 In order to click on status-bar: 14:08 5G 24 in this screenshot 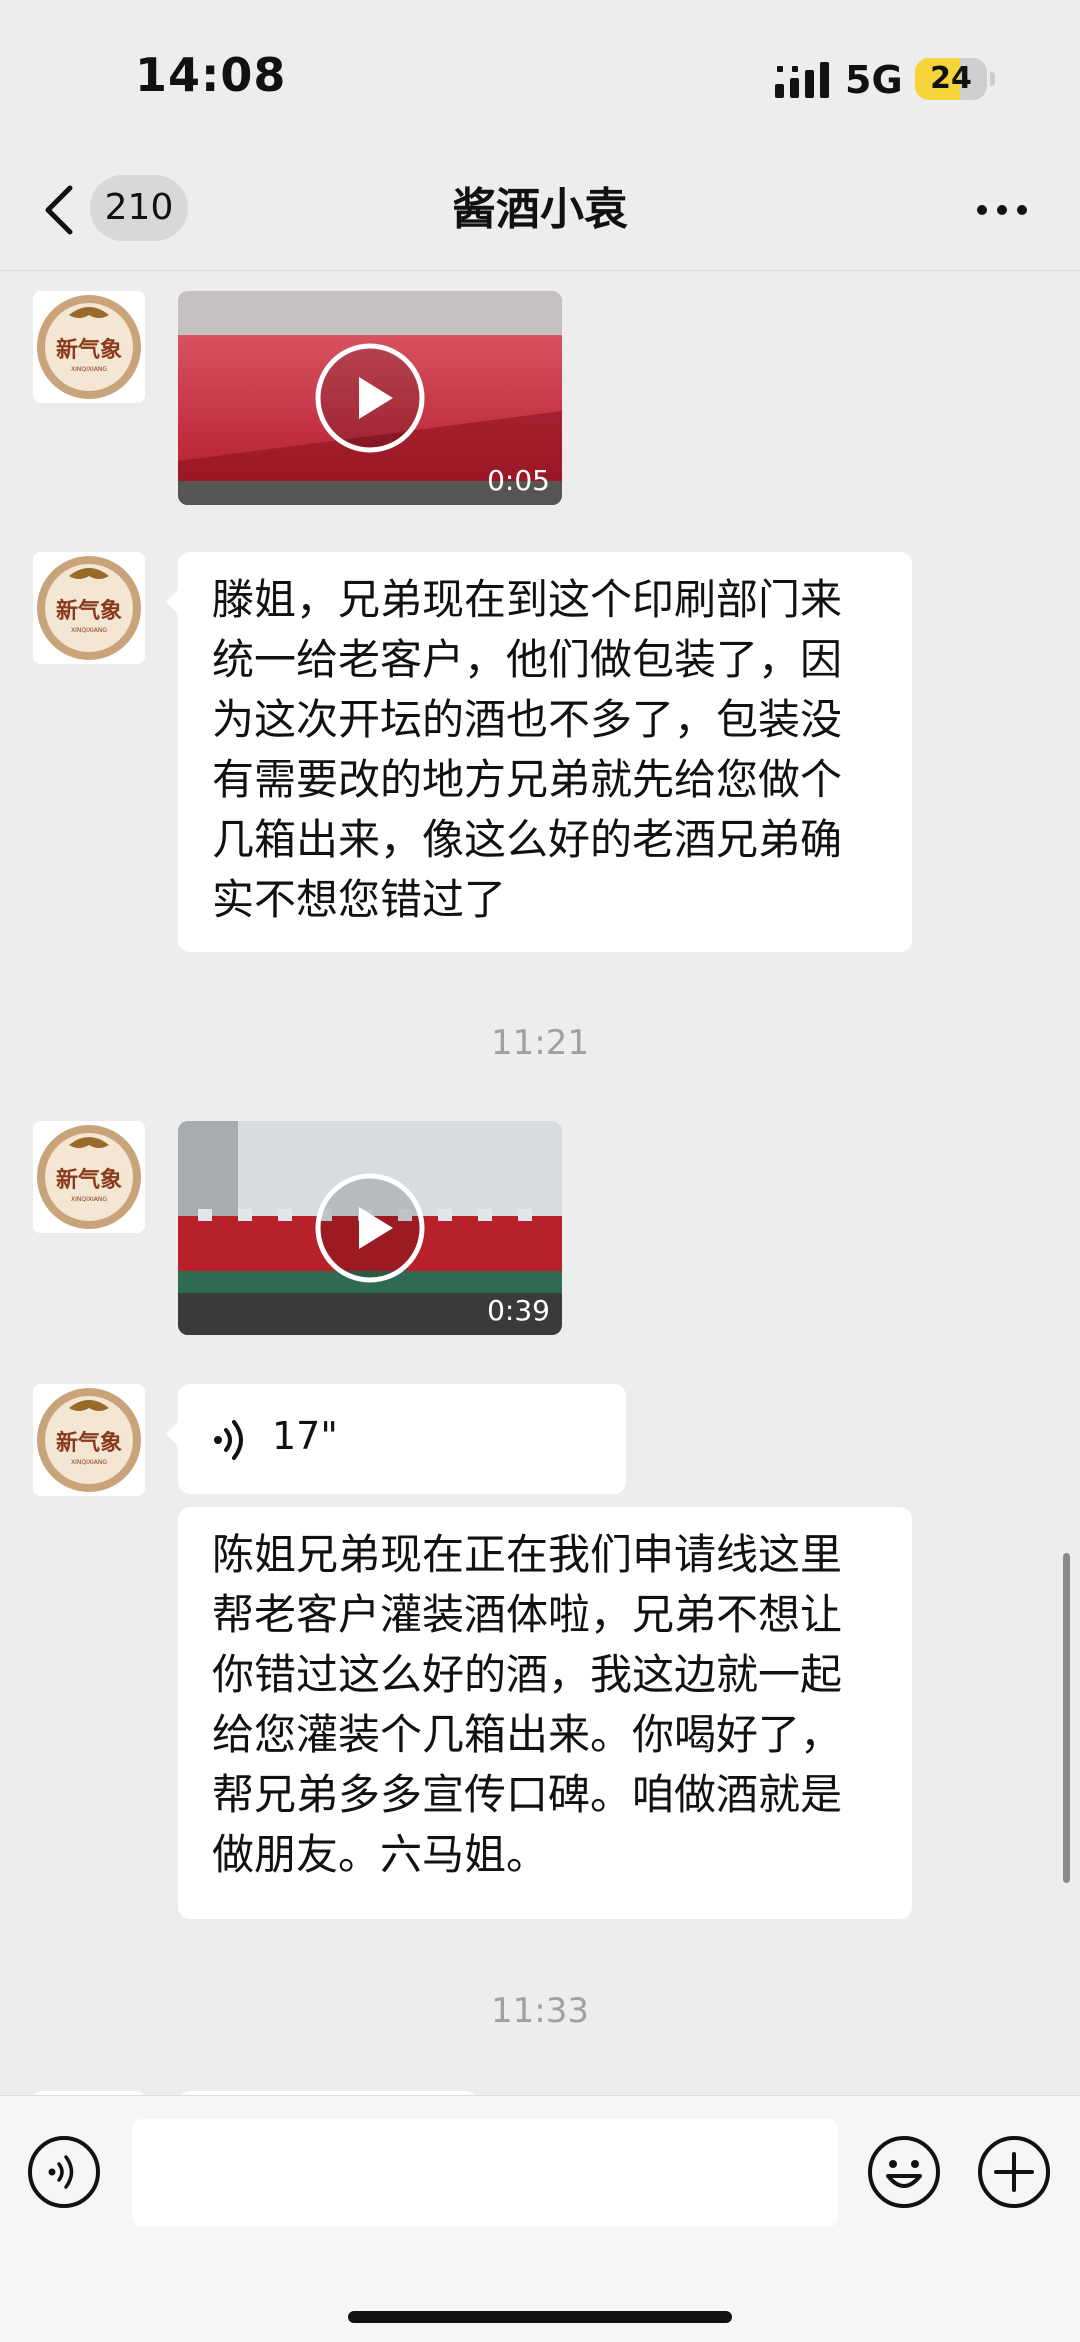, I will do `click(540, 75)`.